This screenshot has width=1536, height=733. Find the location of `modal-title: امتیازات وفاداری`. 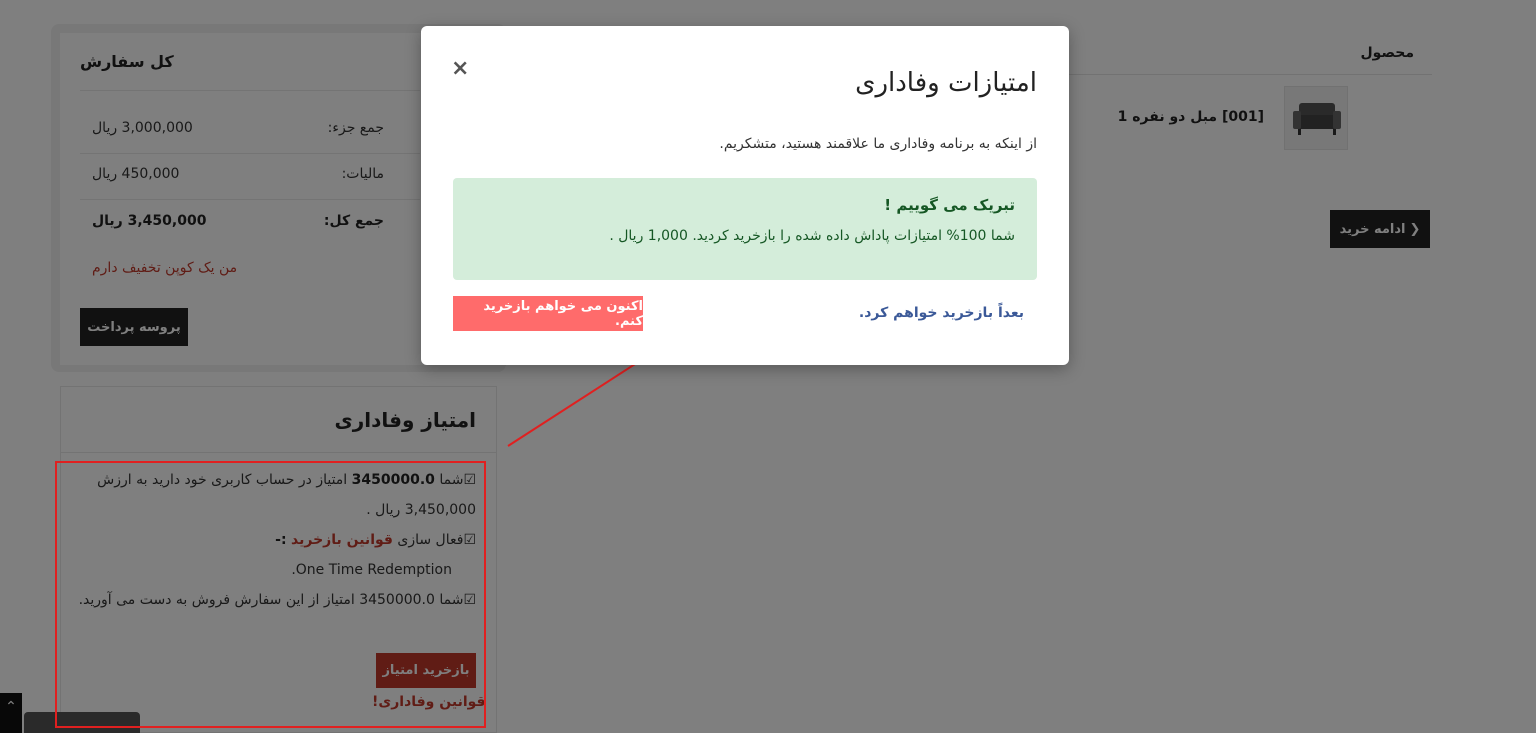

modal-title: امتیازات وفاداری is located at coordinates (946, 83).